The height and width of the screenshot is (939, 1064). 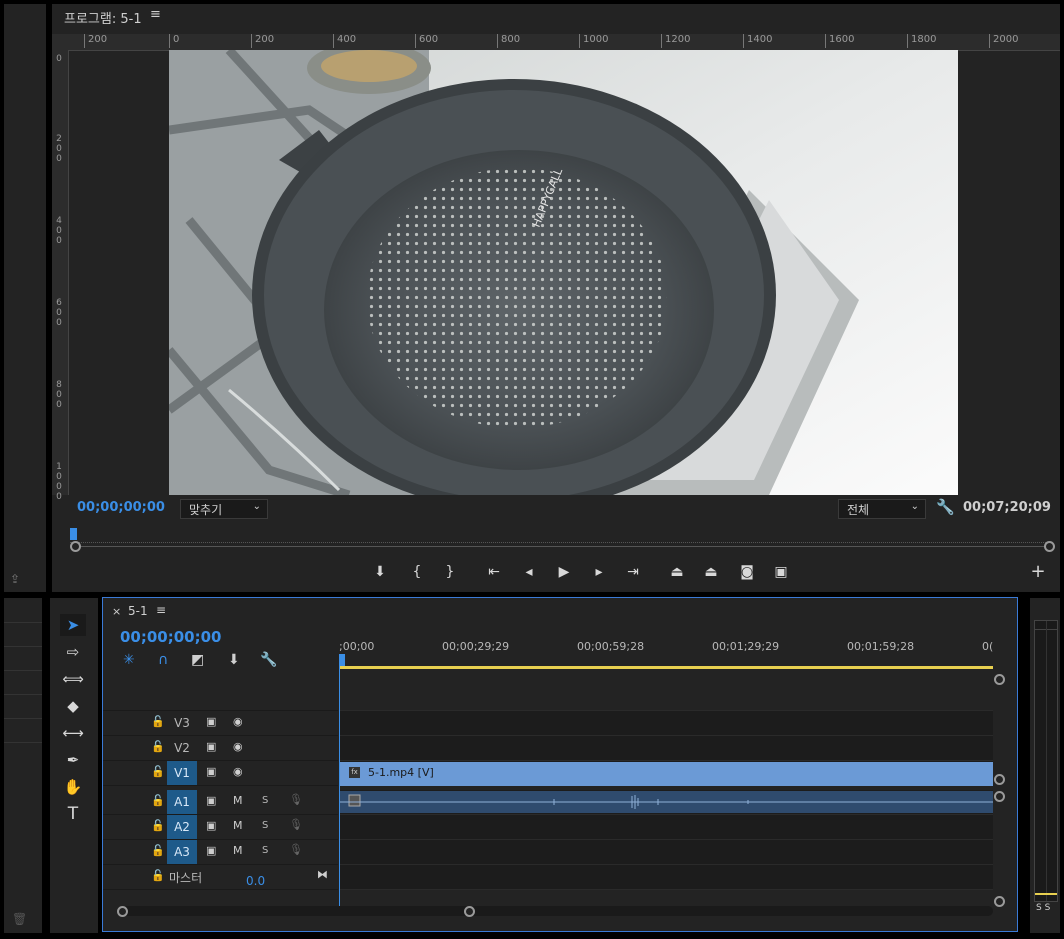 I want to click on add-marker-button: ⬇, so click(x=380, y=572).